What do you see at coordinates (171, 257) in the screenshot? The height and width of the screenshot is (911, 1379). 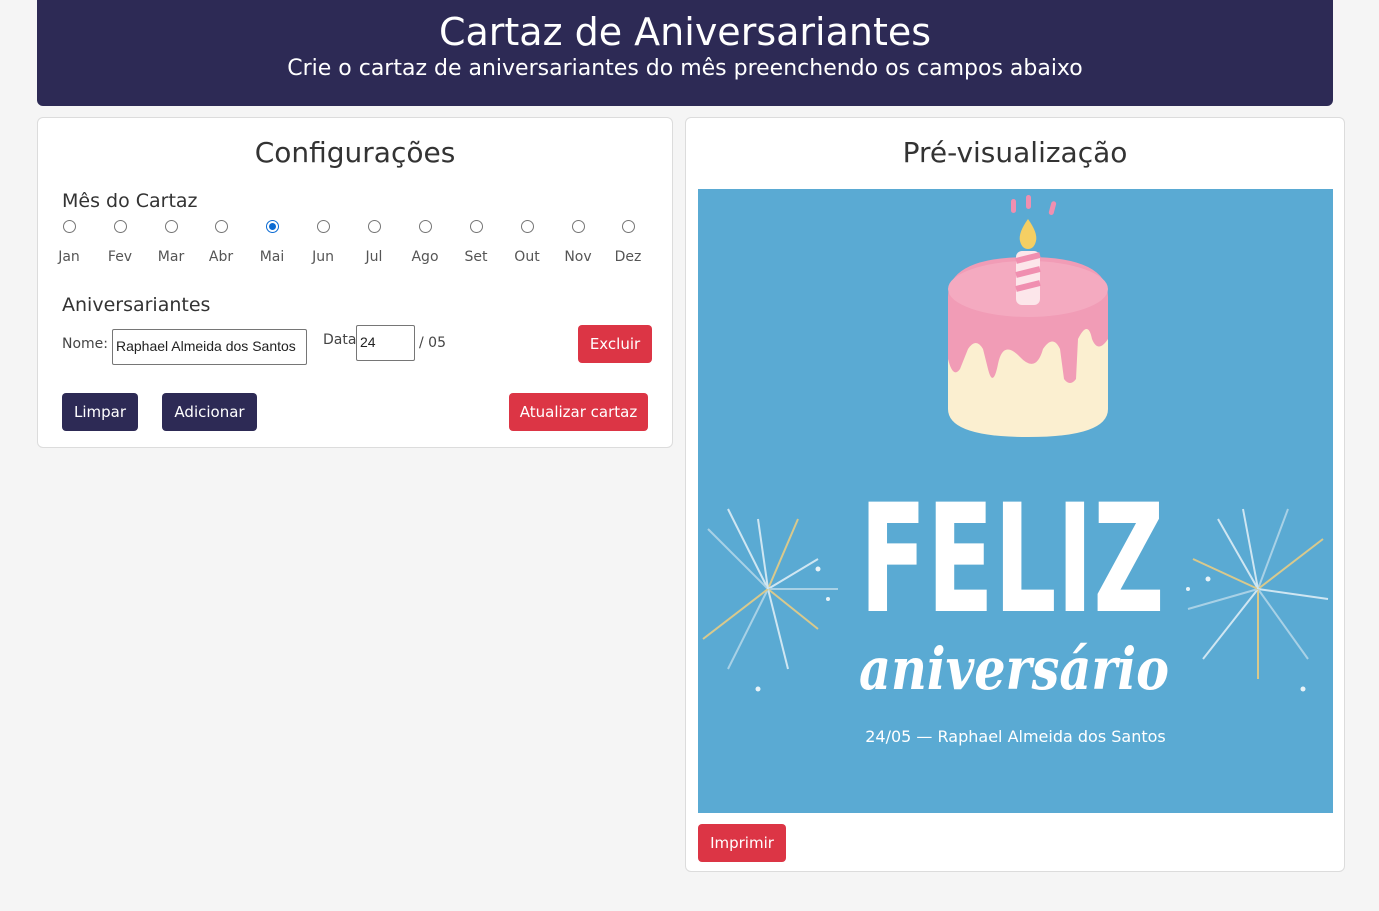 I see `month-label-mar: Mar` at bounding box center [171, 257].